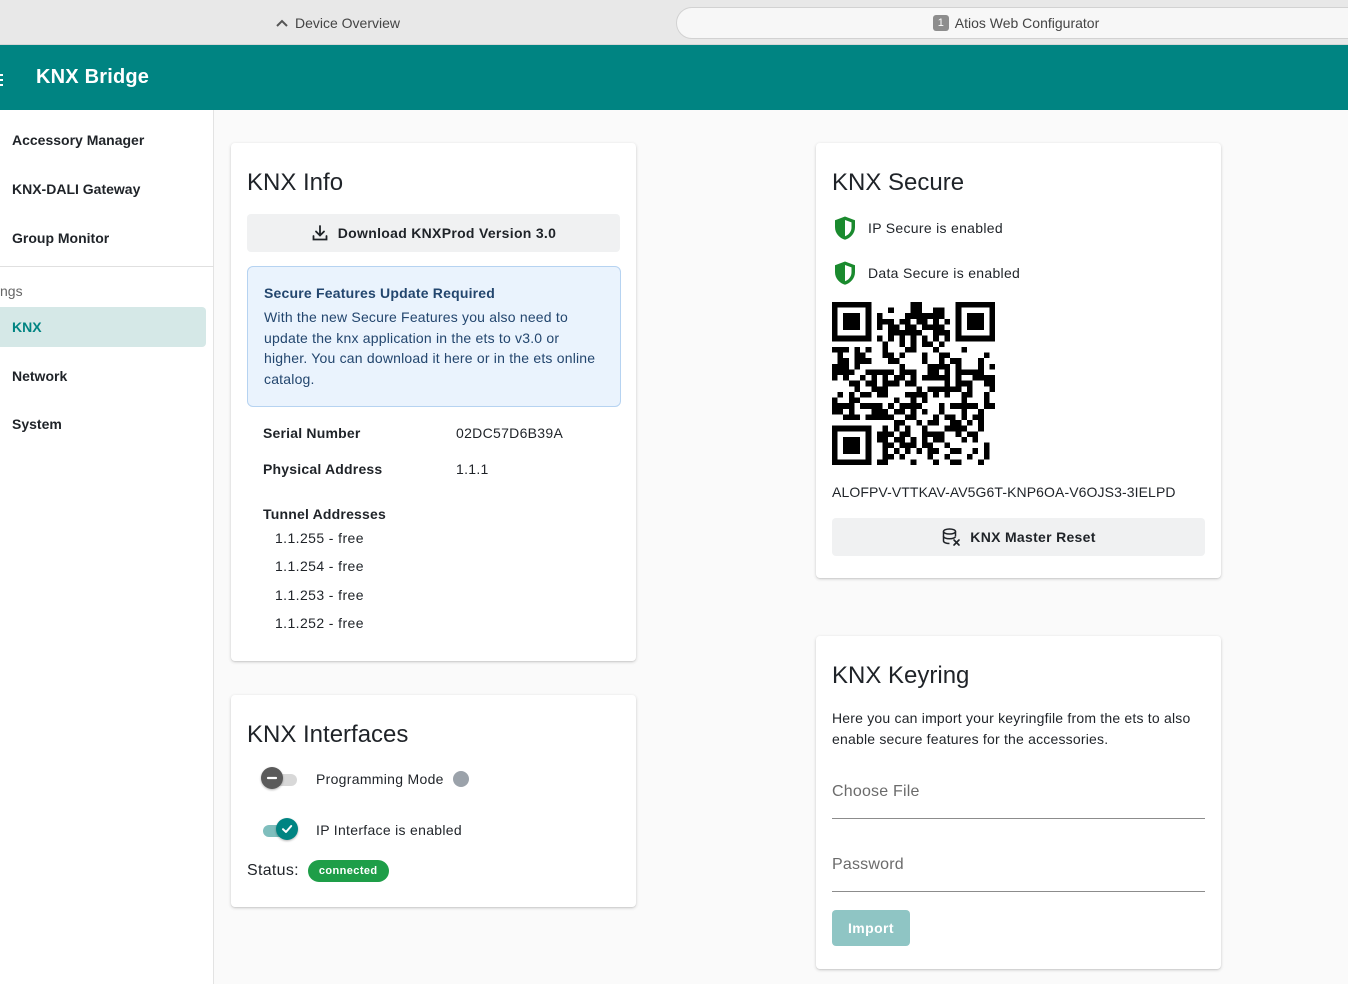 Image resolution: width=1348 pixels, height=984 pixels. What do you see at coordinates (319, 595) in the screenshot?
I see `tunnel-address-item: 1.1.253 - free` at bounding box center [319, 595].